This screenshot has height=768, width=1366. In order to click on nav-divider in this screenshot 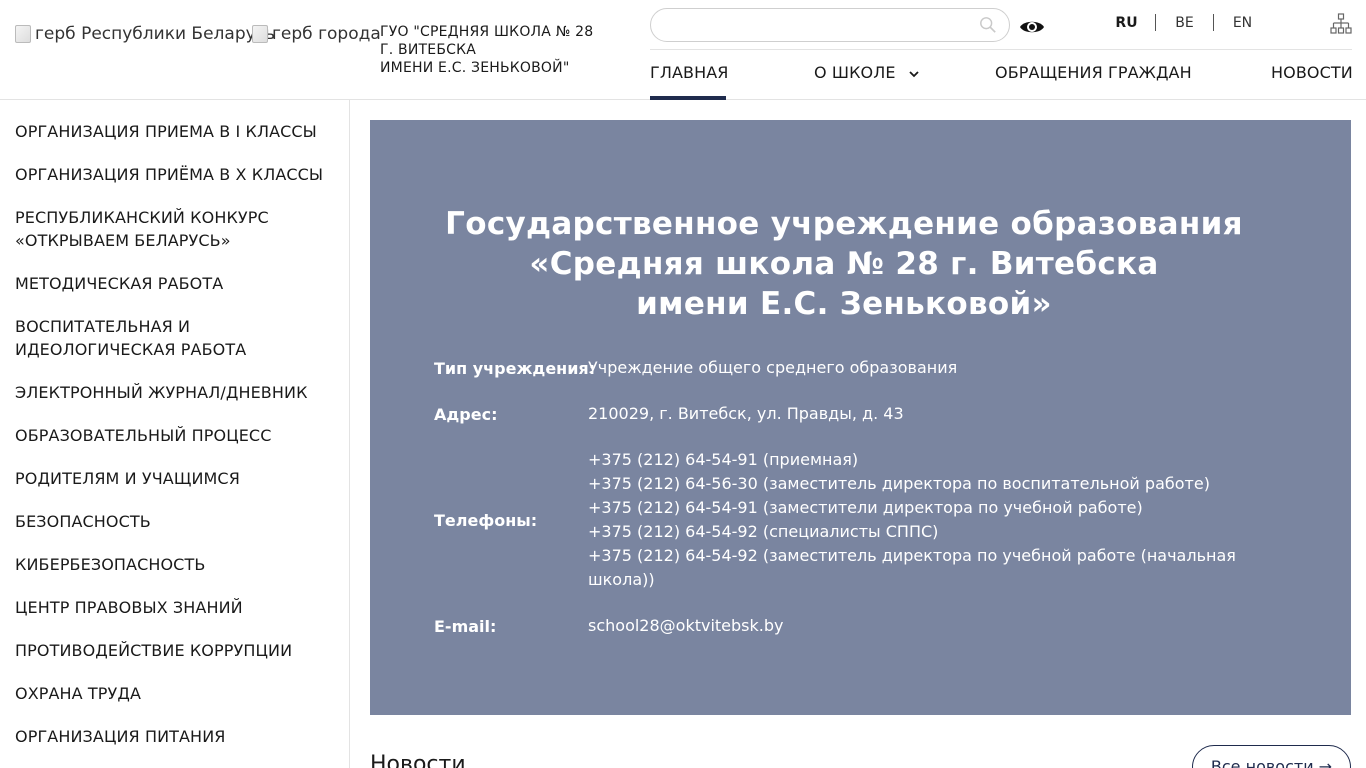, I will do `click(1001, 49)`.